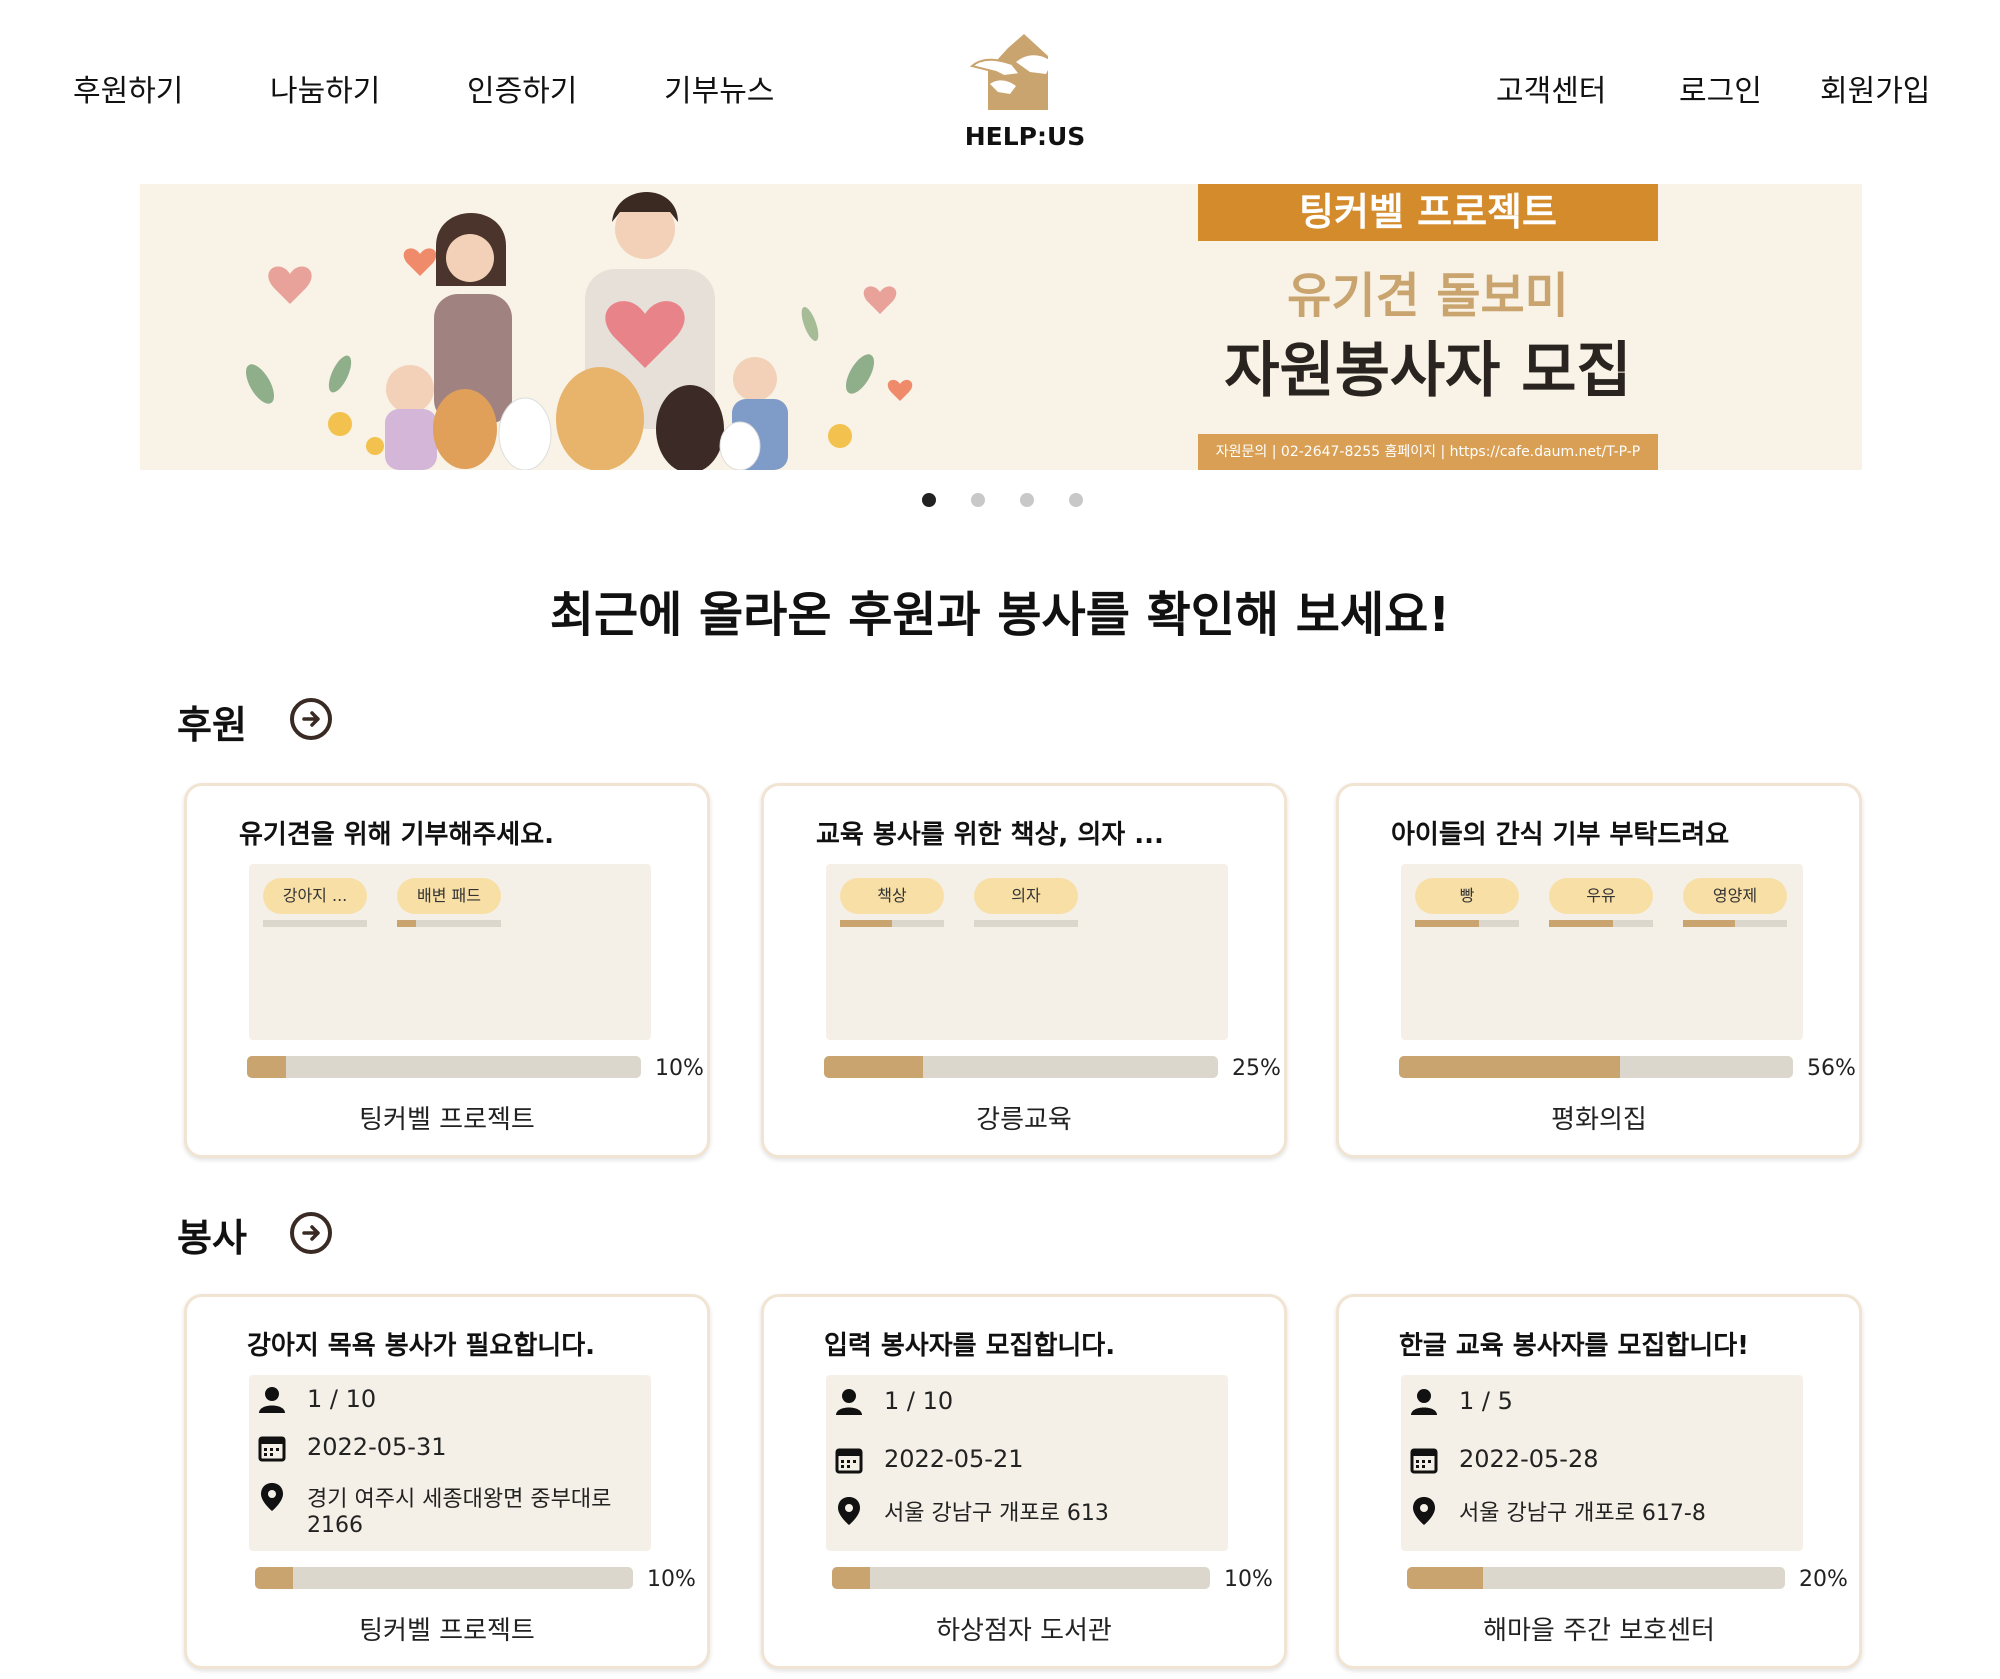  I want to click on donation-more-button, so click(311, 719).